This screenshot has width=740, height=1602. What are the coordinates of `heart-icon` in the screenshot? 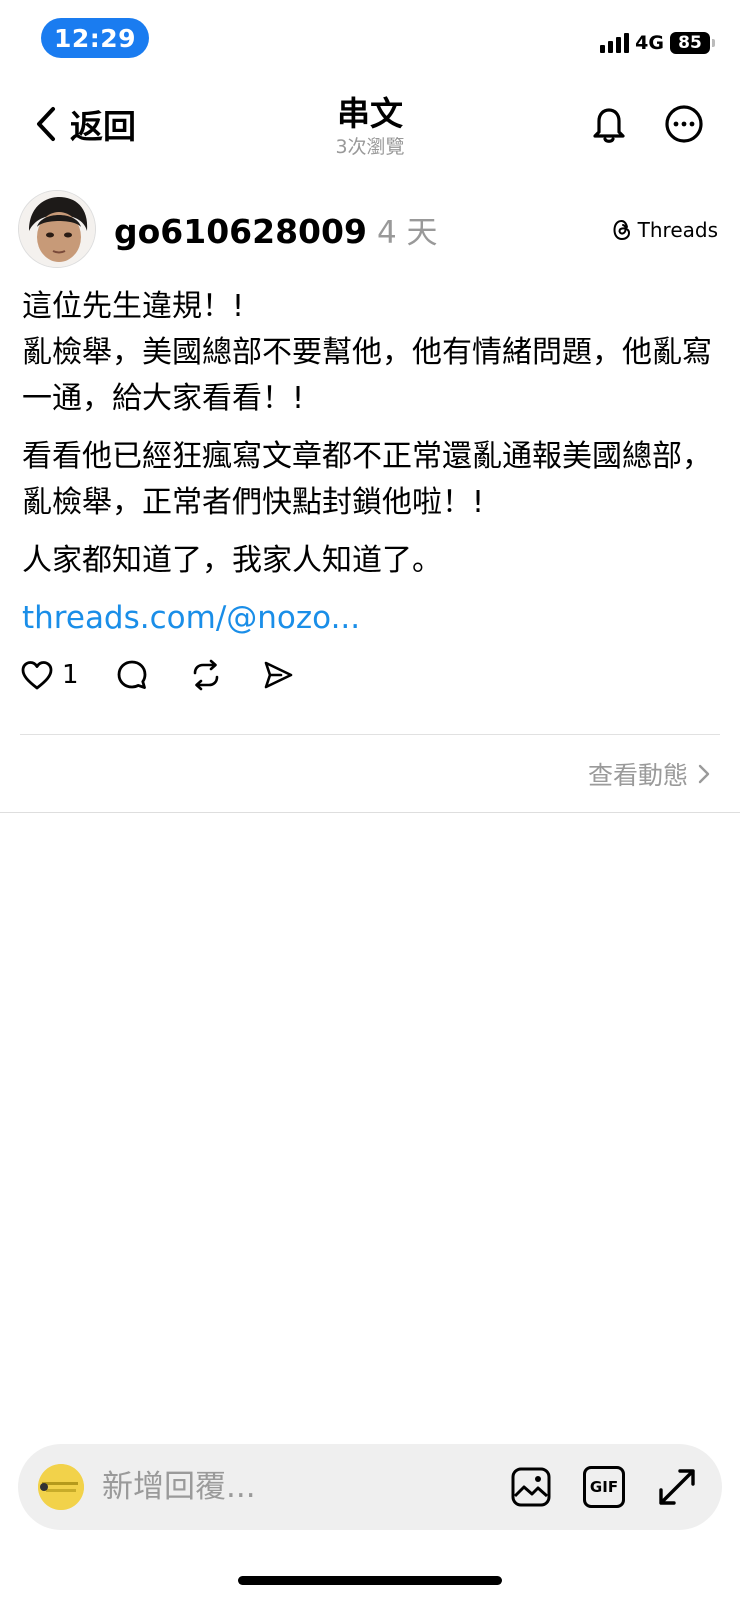 It's located at (37, 675).